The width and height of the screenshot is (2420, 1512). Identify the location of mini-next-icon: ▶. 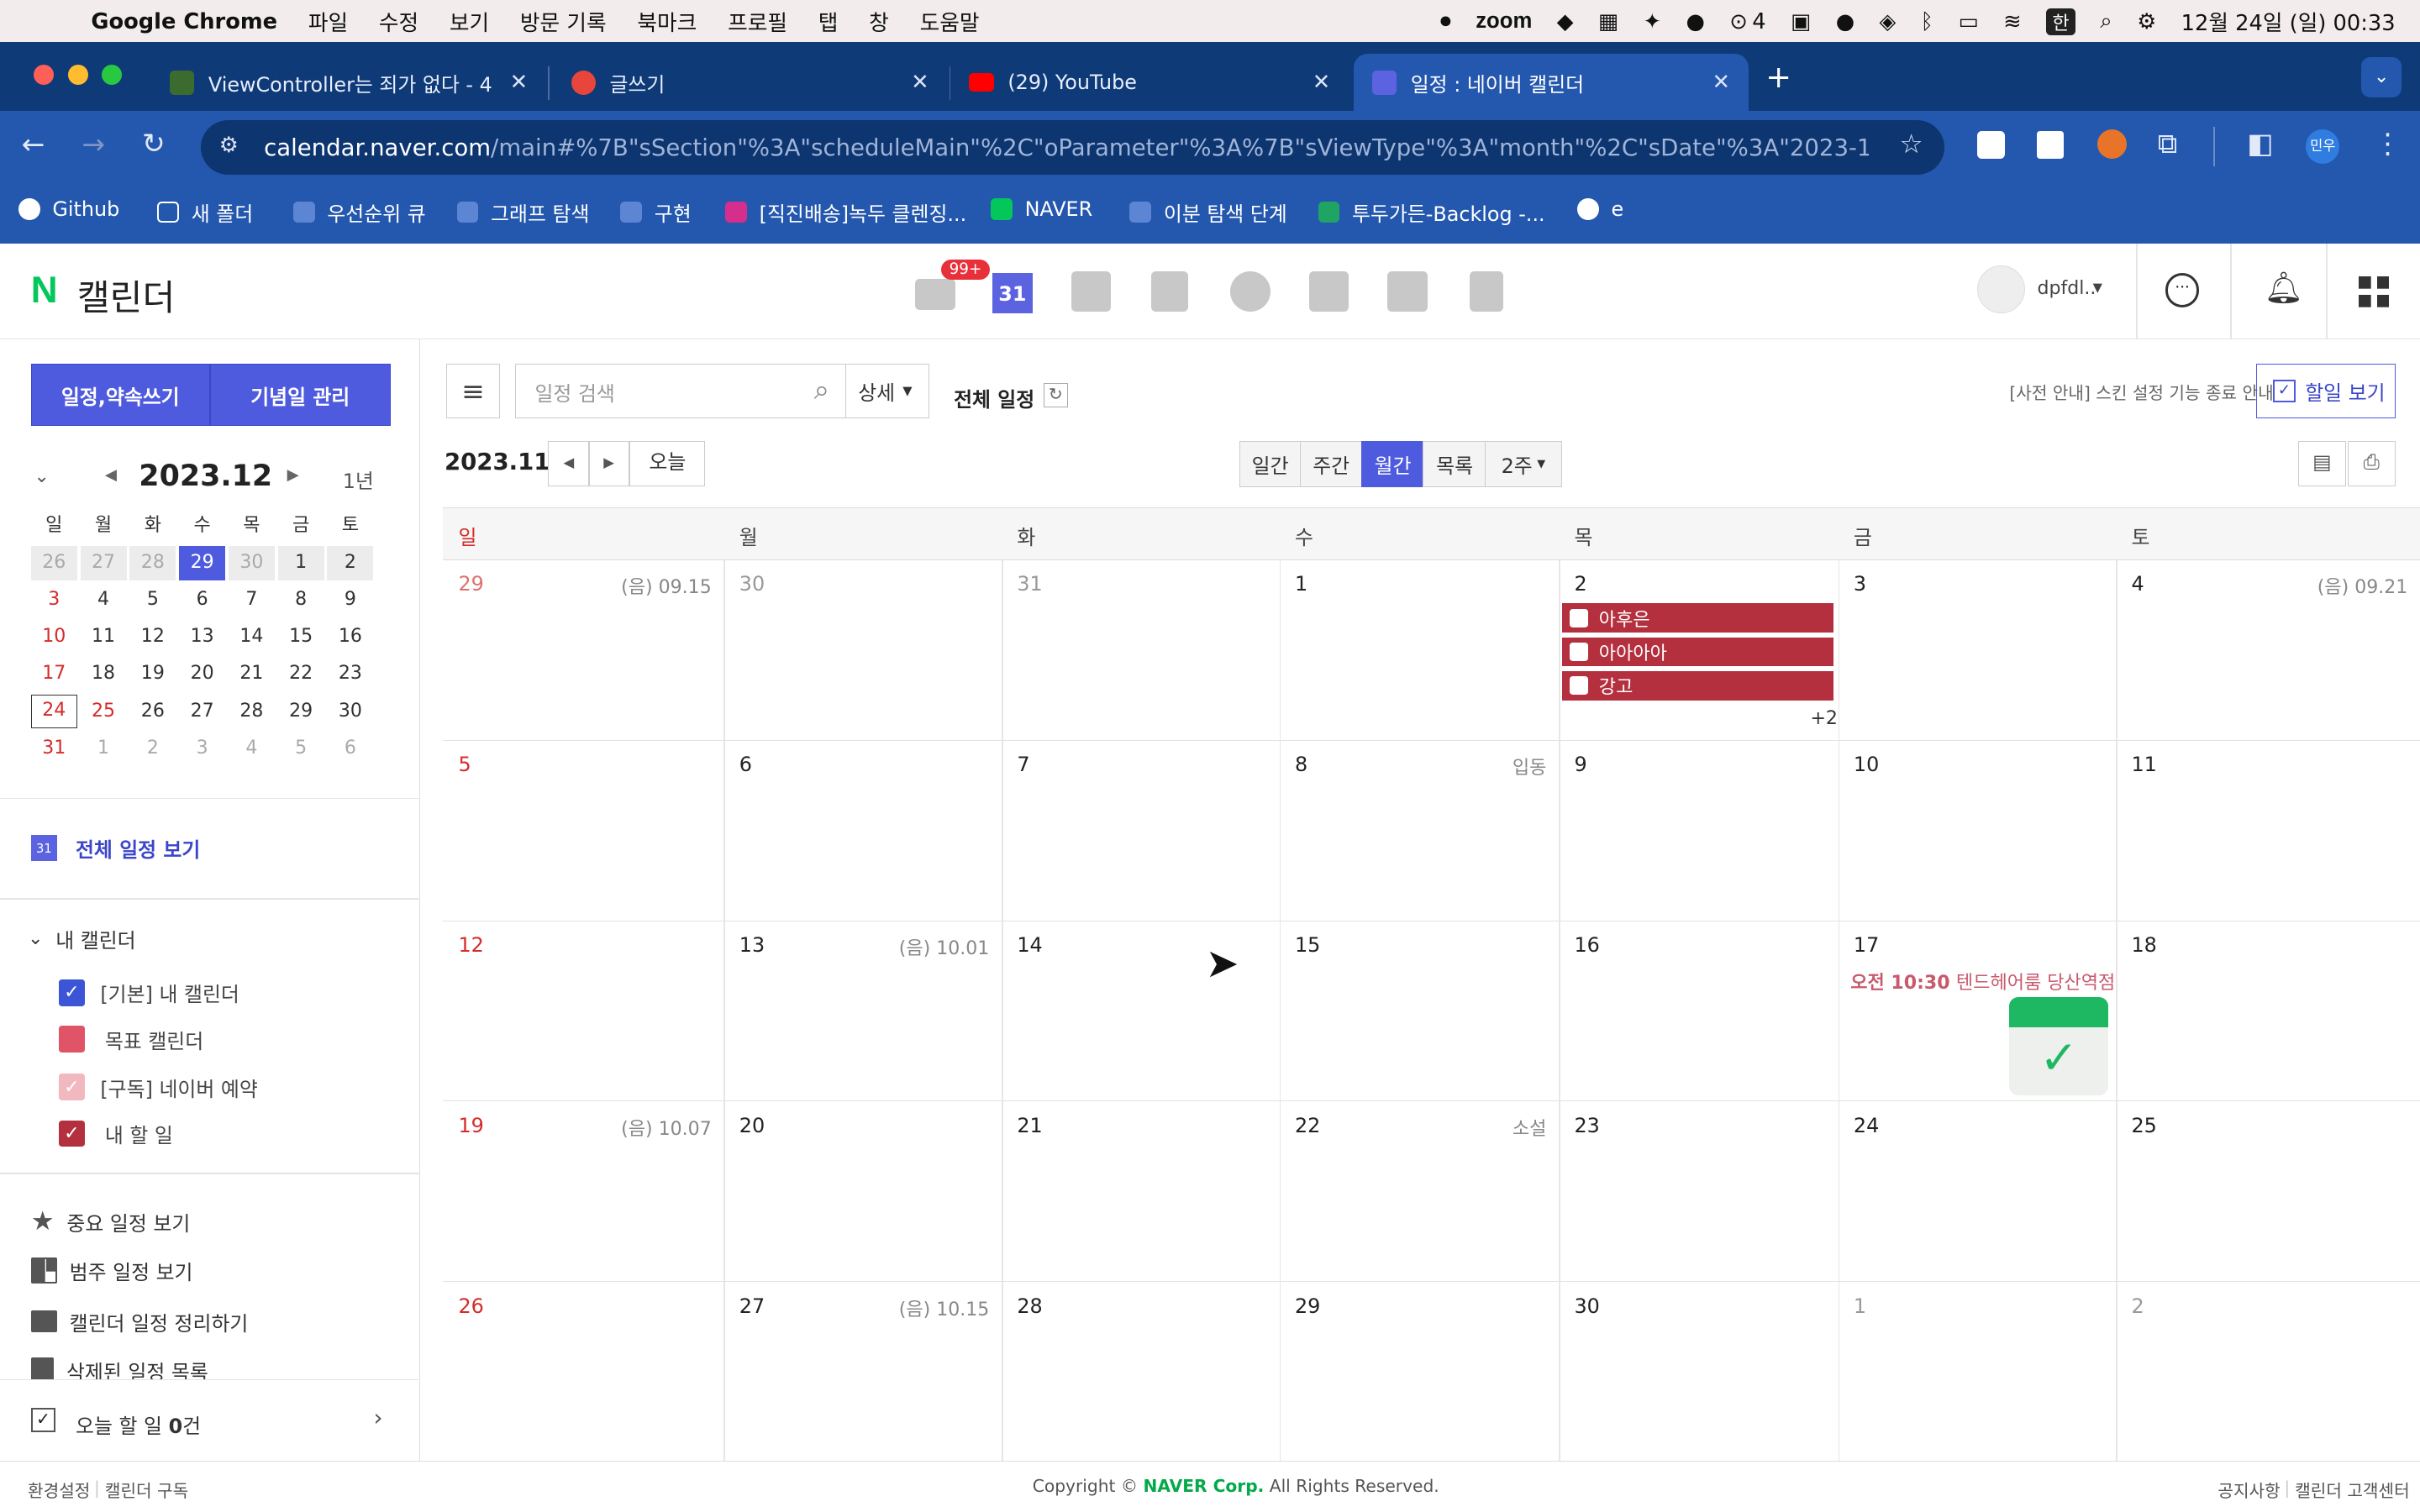
(293, 475).